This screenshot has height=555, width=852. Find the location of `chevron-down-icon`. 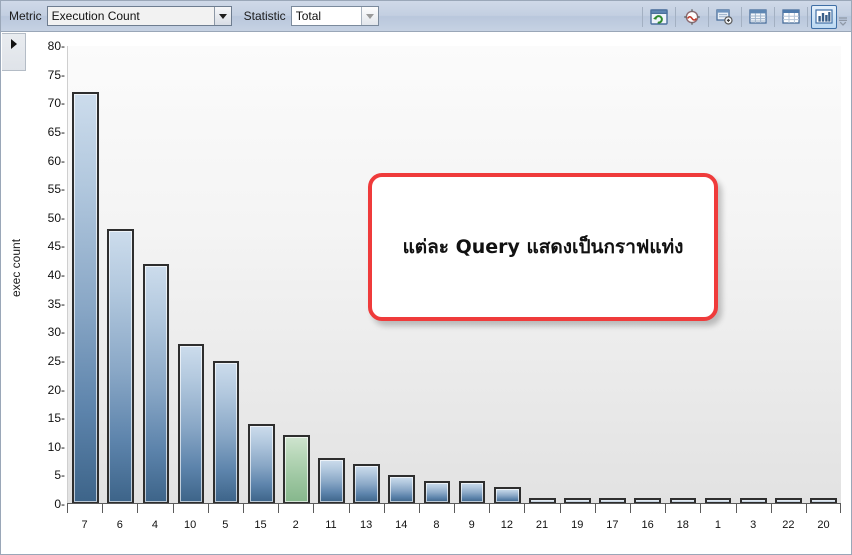

chevron-down-icon is located at coordinates (369, 16).